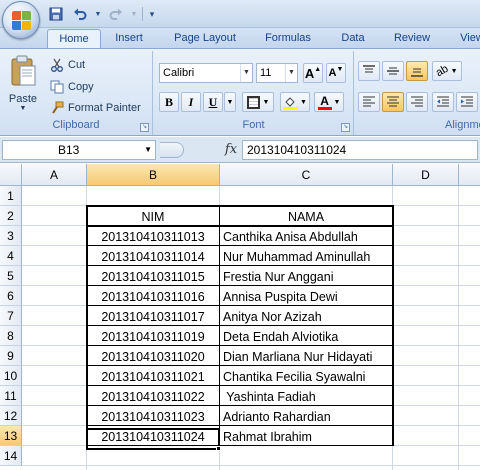 The image size is (480, 470). What do you see at coordinates (306, 397) in the screenshot?
I see `nama-cell: Yashinta Fadiah` at bounding box center [306, 397].